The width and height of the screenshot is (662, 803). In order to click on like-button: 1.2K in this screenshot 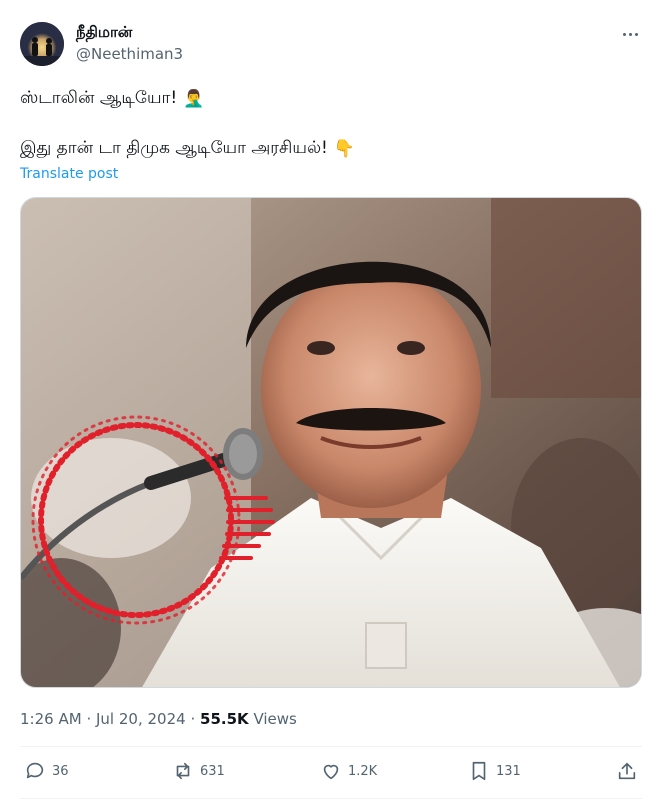, I will do `click(348, 771)`.